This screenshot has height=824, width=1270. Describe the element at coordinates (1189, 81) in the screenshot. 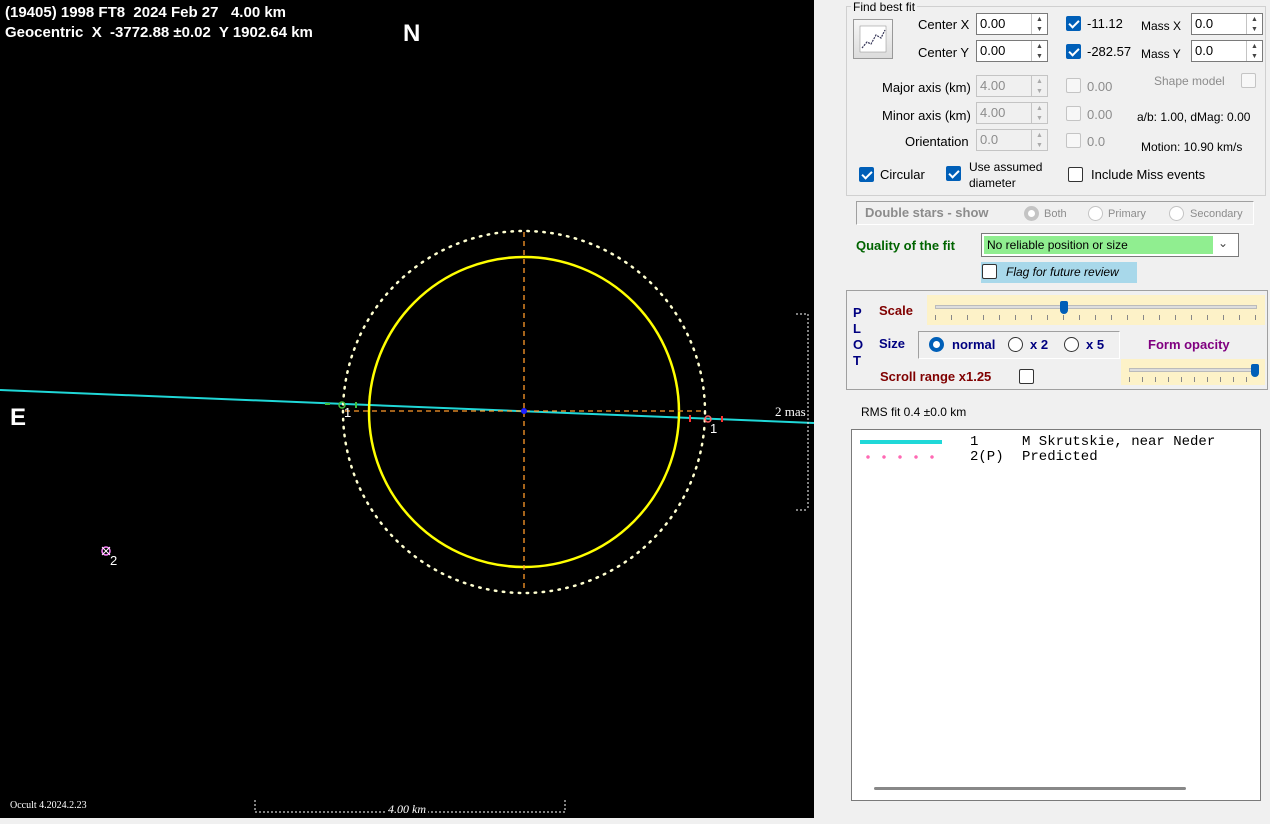

I see `shape-model-label: Shape model` at that location.